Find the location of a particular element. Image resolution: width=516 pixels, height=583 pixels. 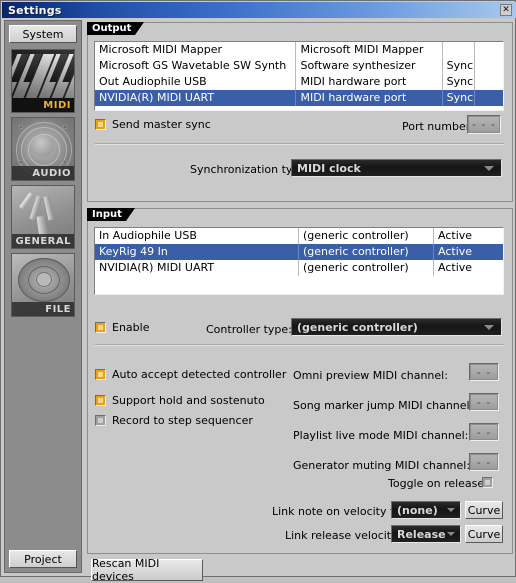

sidebar-item-general: GENERAL is located at coordinates (43, 217).